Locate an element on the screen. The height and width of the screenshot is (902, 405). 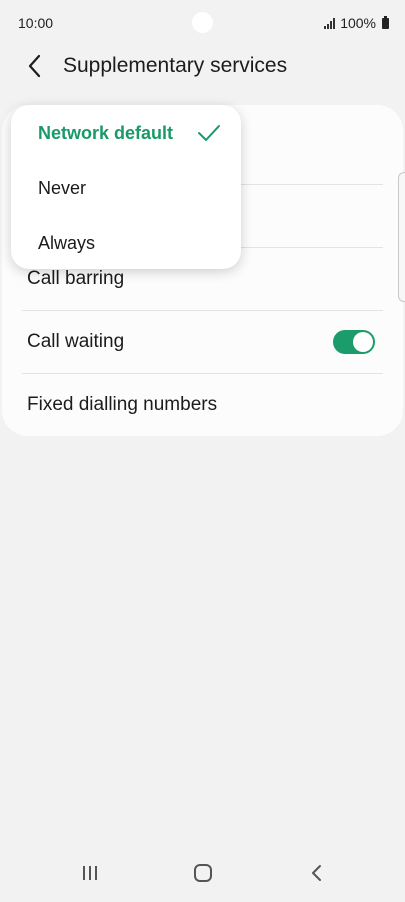
option-label: Never is located at coordinates (62, 187).